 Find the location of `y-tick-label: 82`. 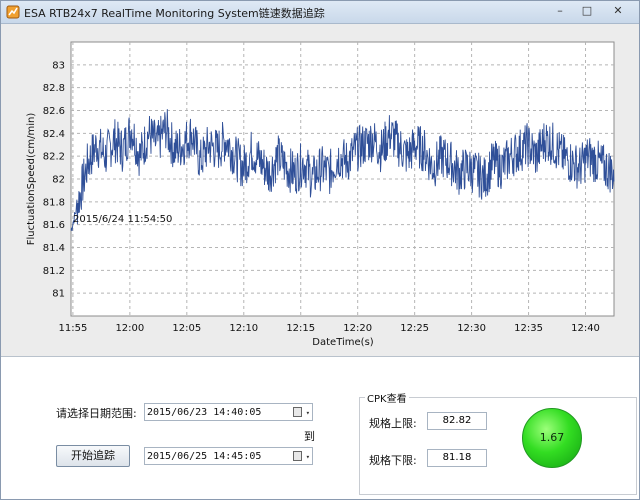

y-tick-label: 82 is located at coordinates (58, 180).